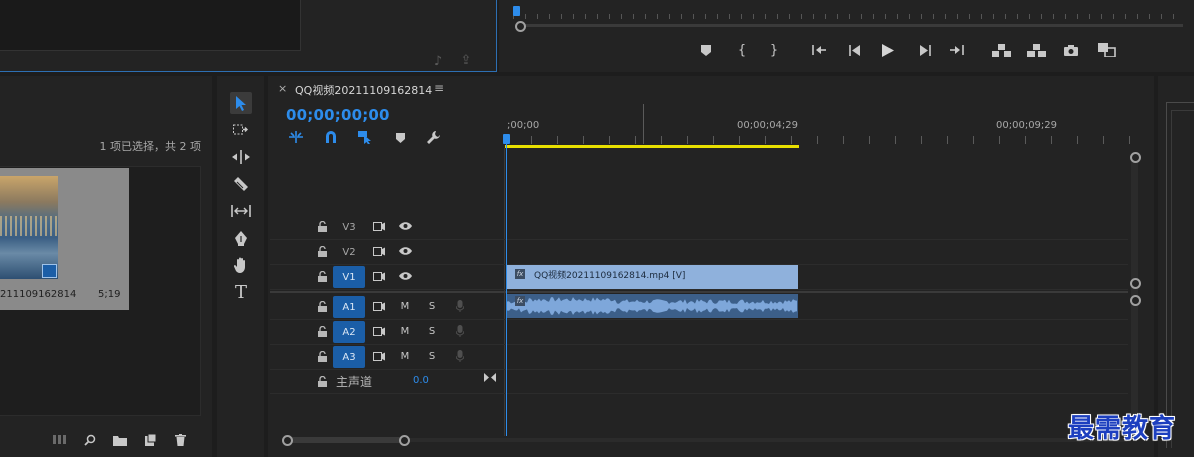 Image resolution: width=1194 pixels, height=457 pixels. Describe the element at coordinates (38, 294) in the screenshot. I see `clip-name: 211109162814` at that location.